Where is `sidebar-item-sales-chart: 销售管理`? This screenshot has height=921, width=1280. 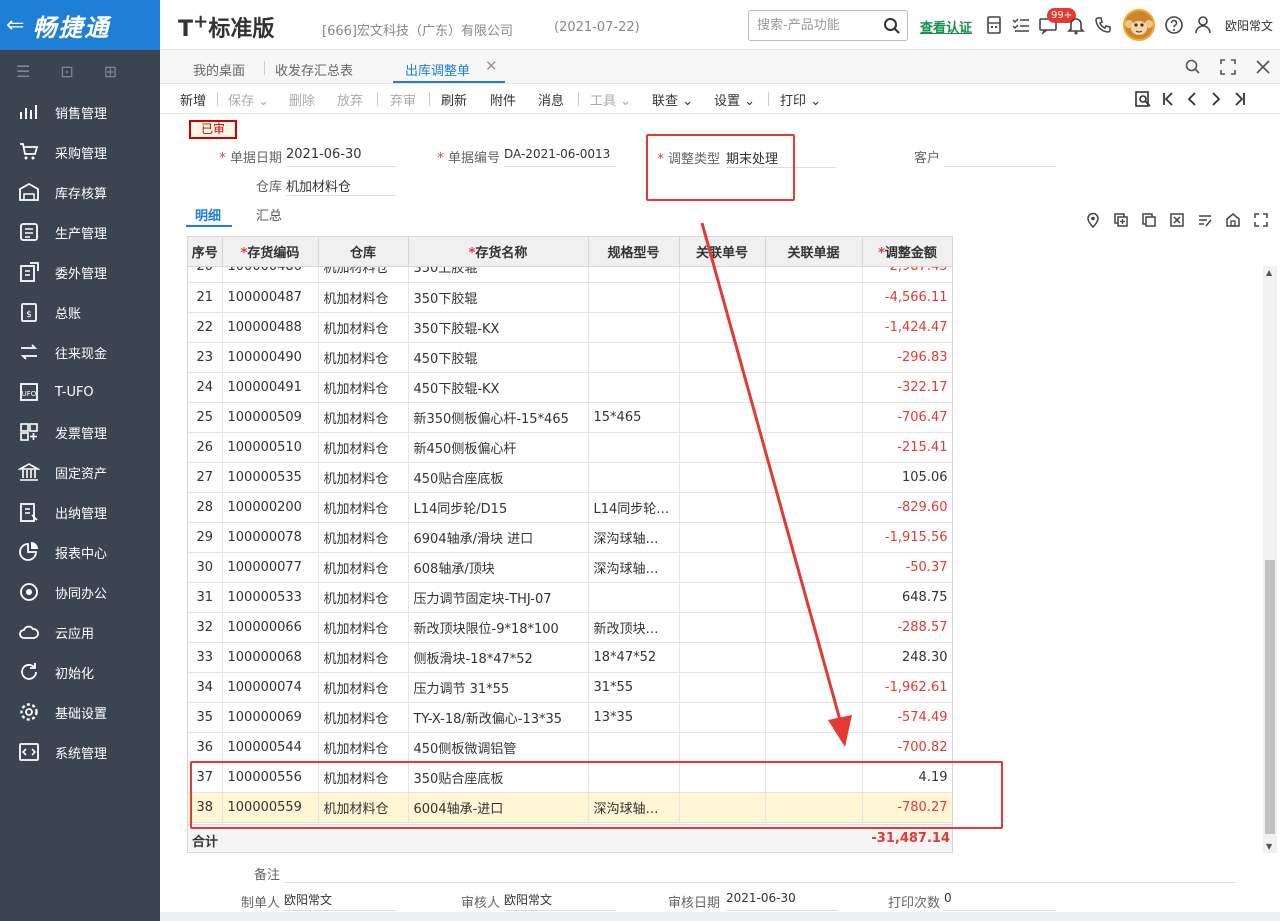
sidebar-item-sales-chart: 销售管理 is located at coordinates (80, 112).